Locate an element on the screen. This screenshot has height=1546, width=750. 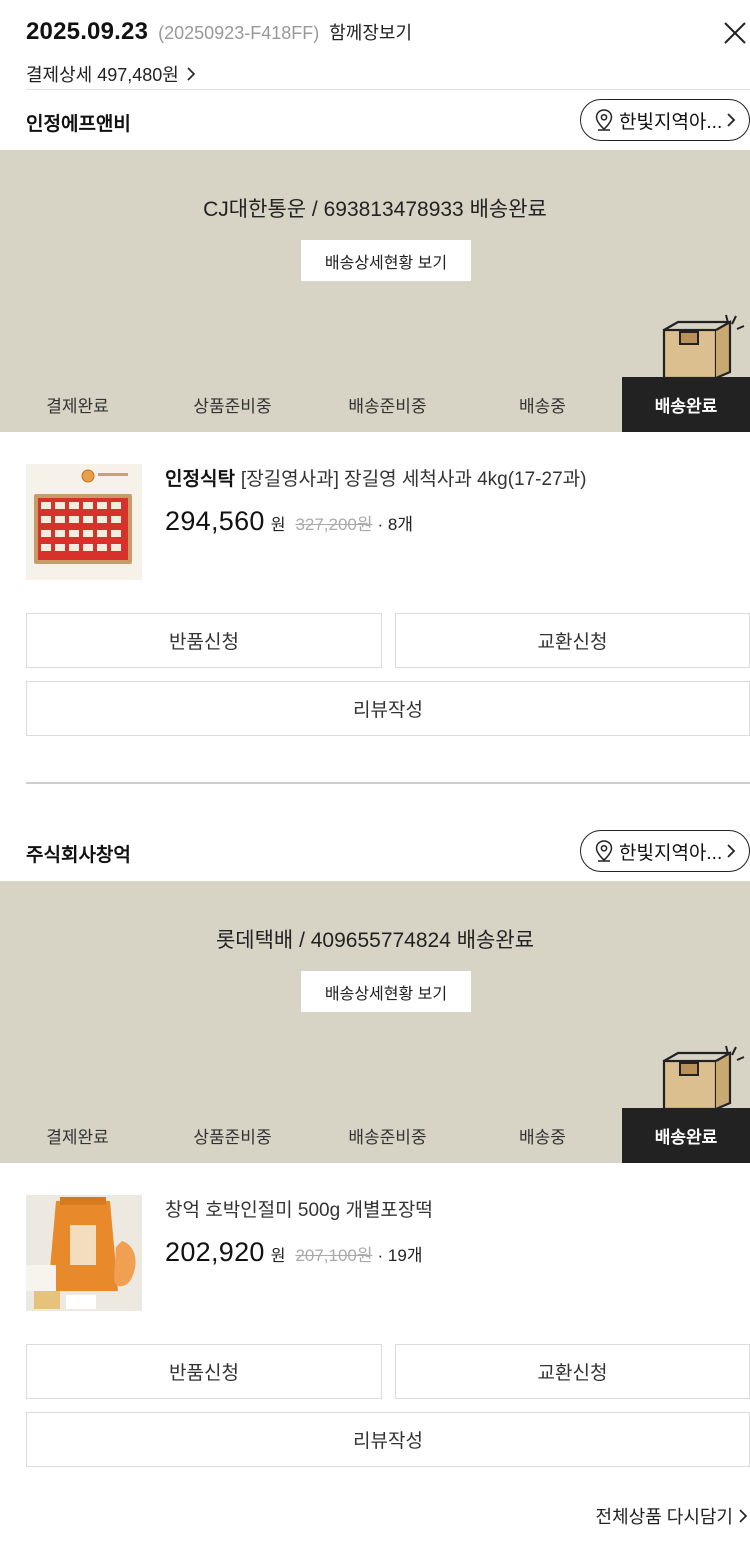
product-title: 창억 호박인절미 500g 개별포장떡 is located at coordinates (299, 1208).